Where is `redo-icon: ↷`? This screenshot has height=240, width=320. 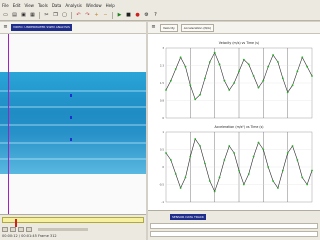 redo-icon: ↷ is located at coordinates (87, 15).